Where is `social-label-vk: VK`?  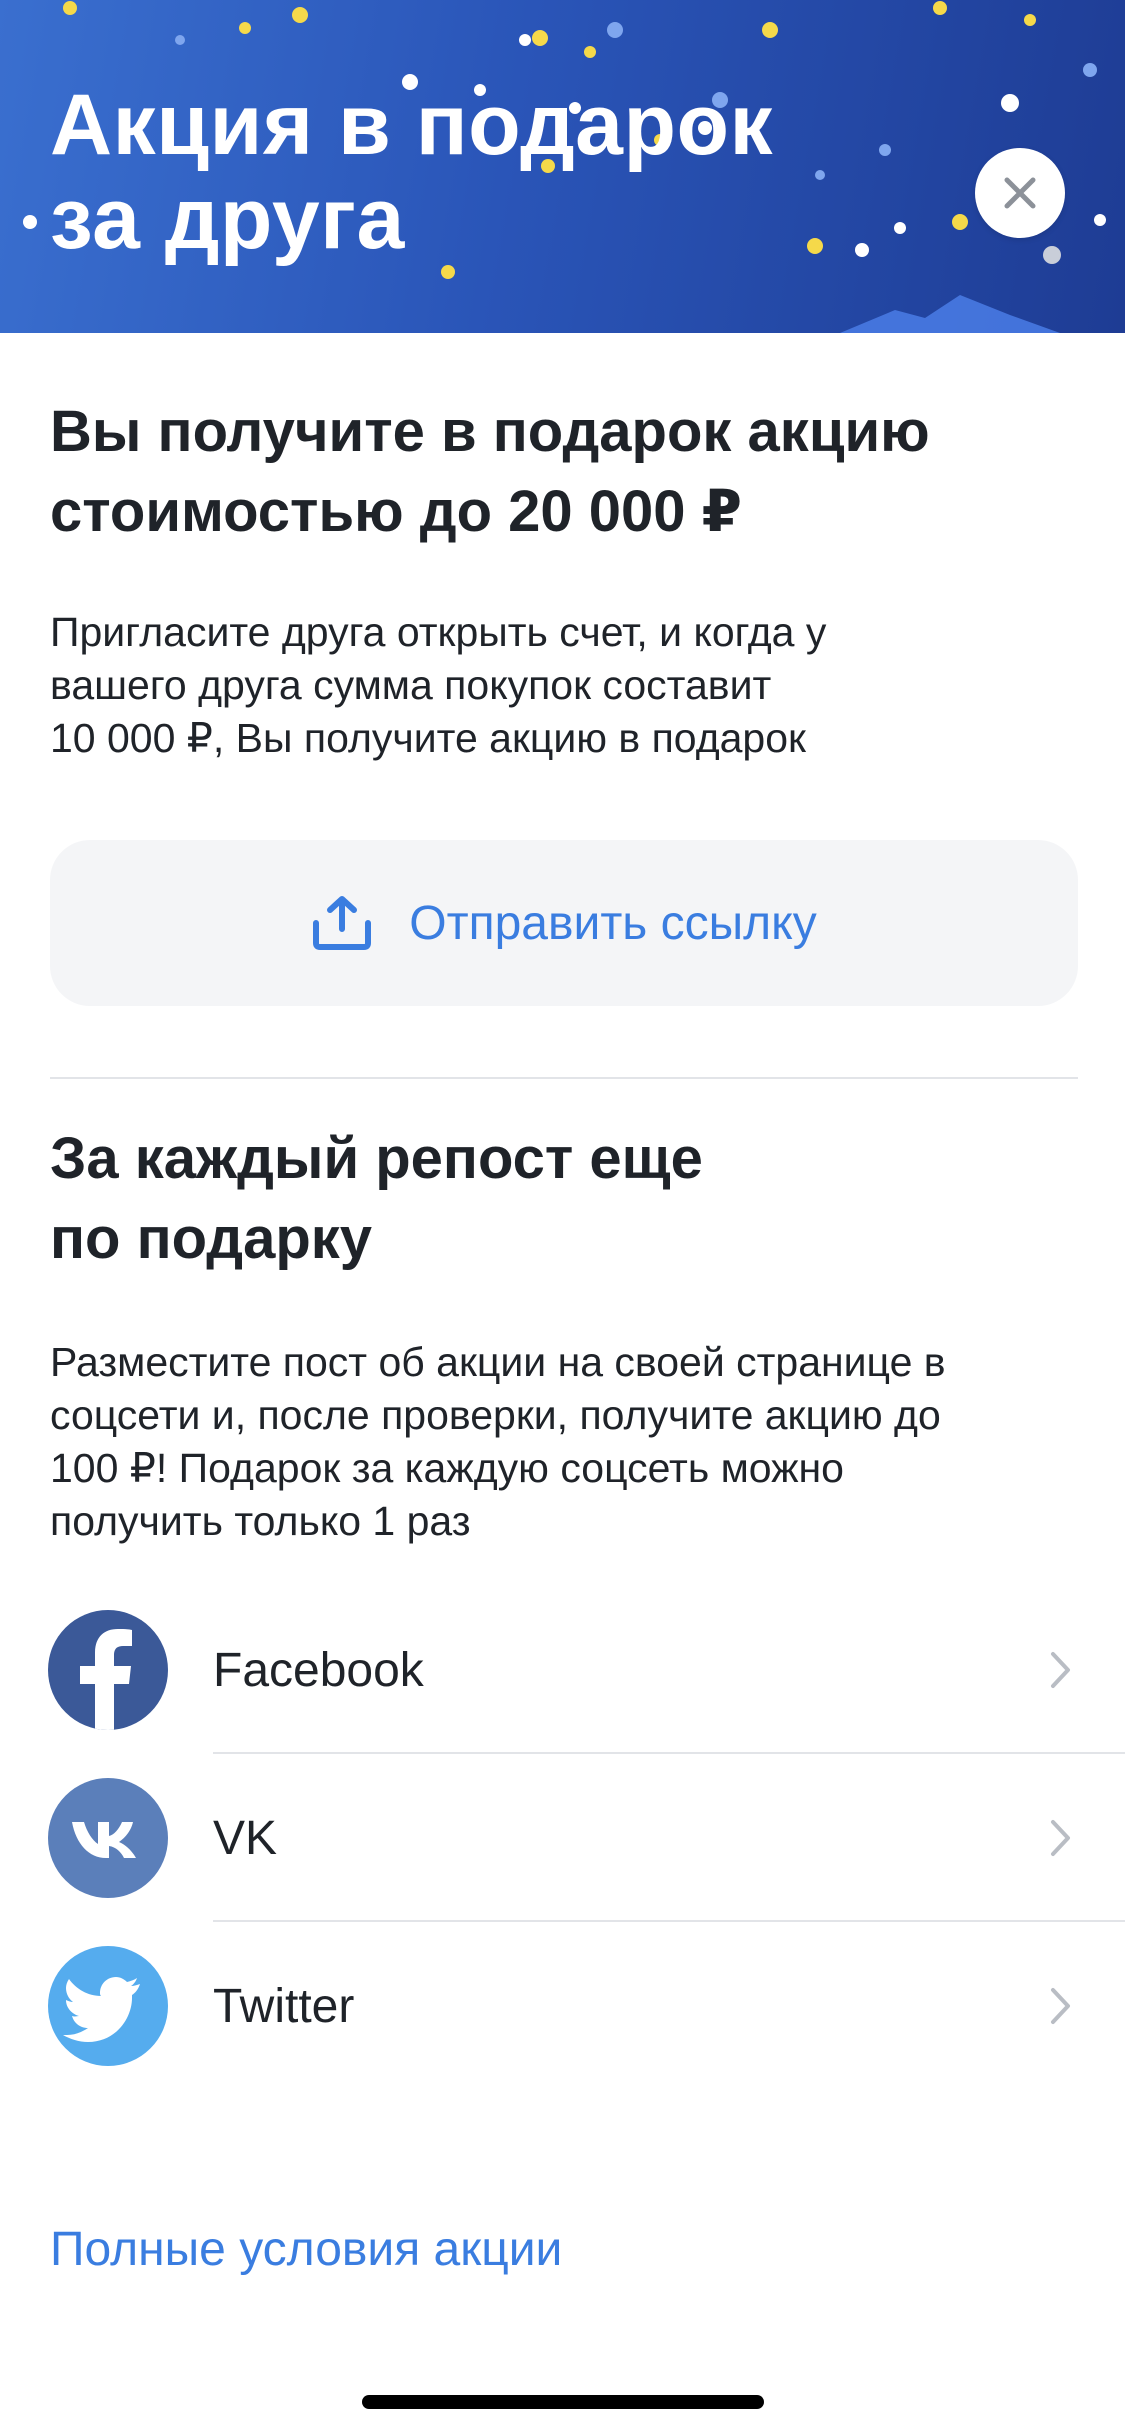 social-label-vk: VK is located at coordinates (245, 1838).